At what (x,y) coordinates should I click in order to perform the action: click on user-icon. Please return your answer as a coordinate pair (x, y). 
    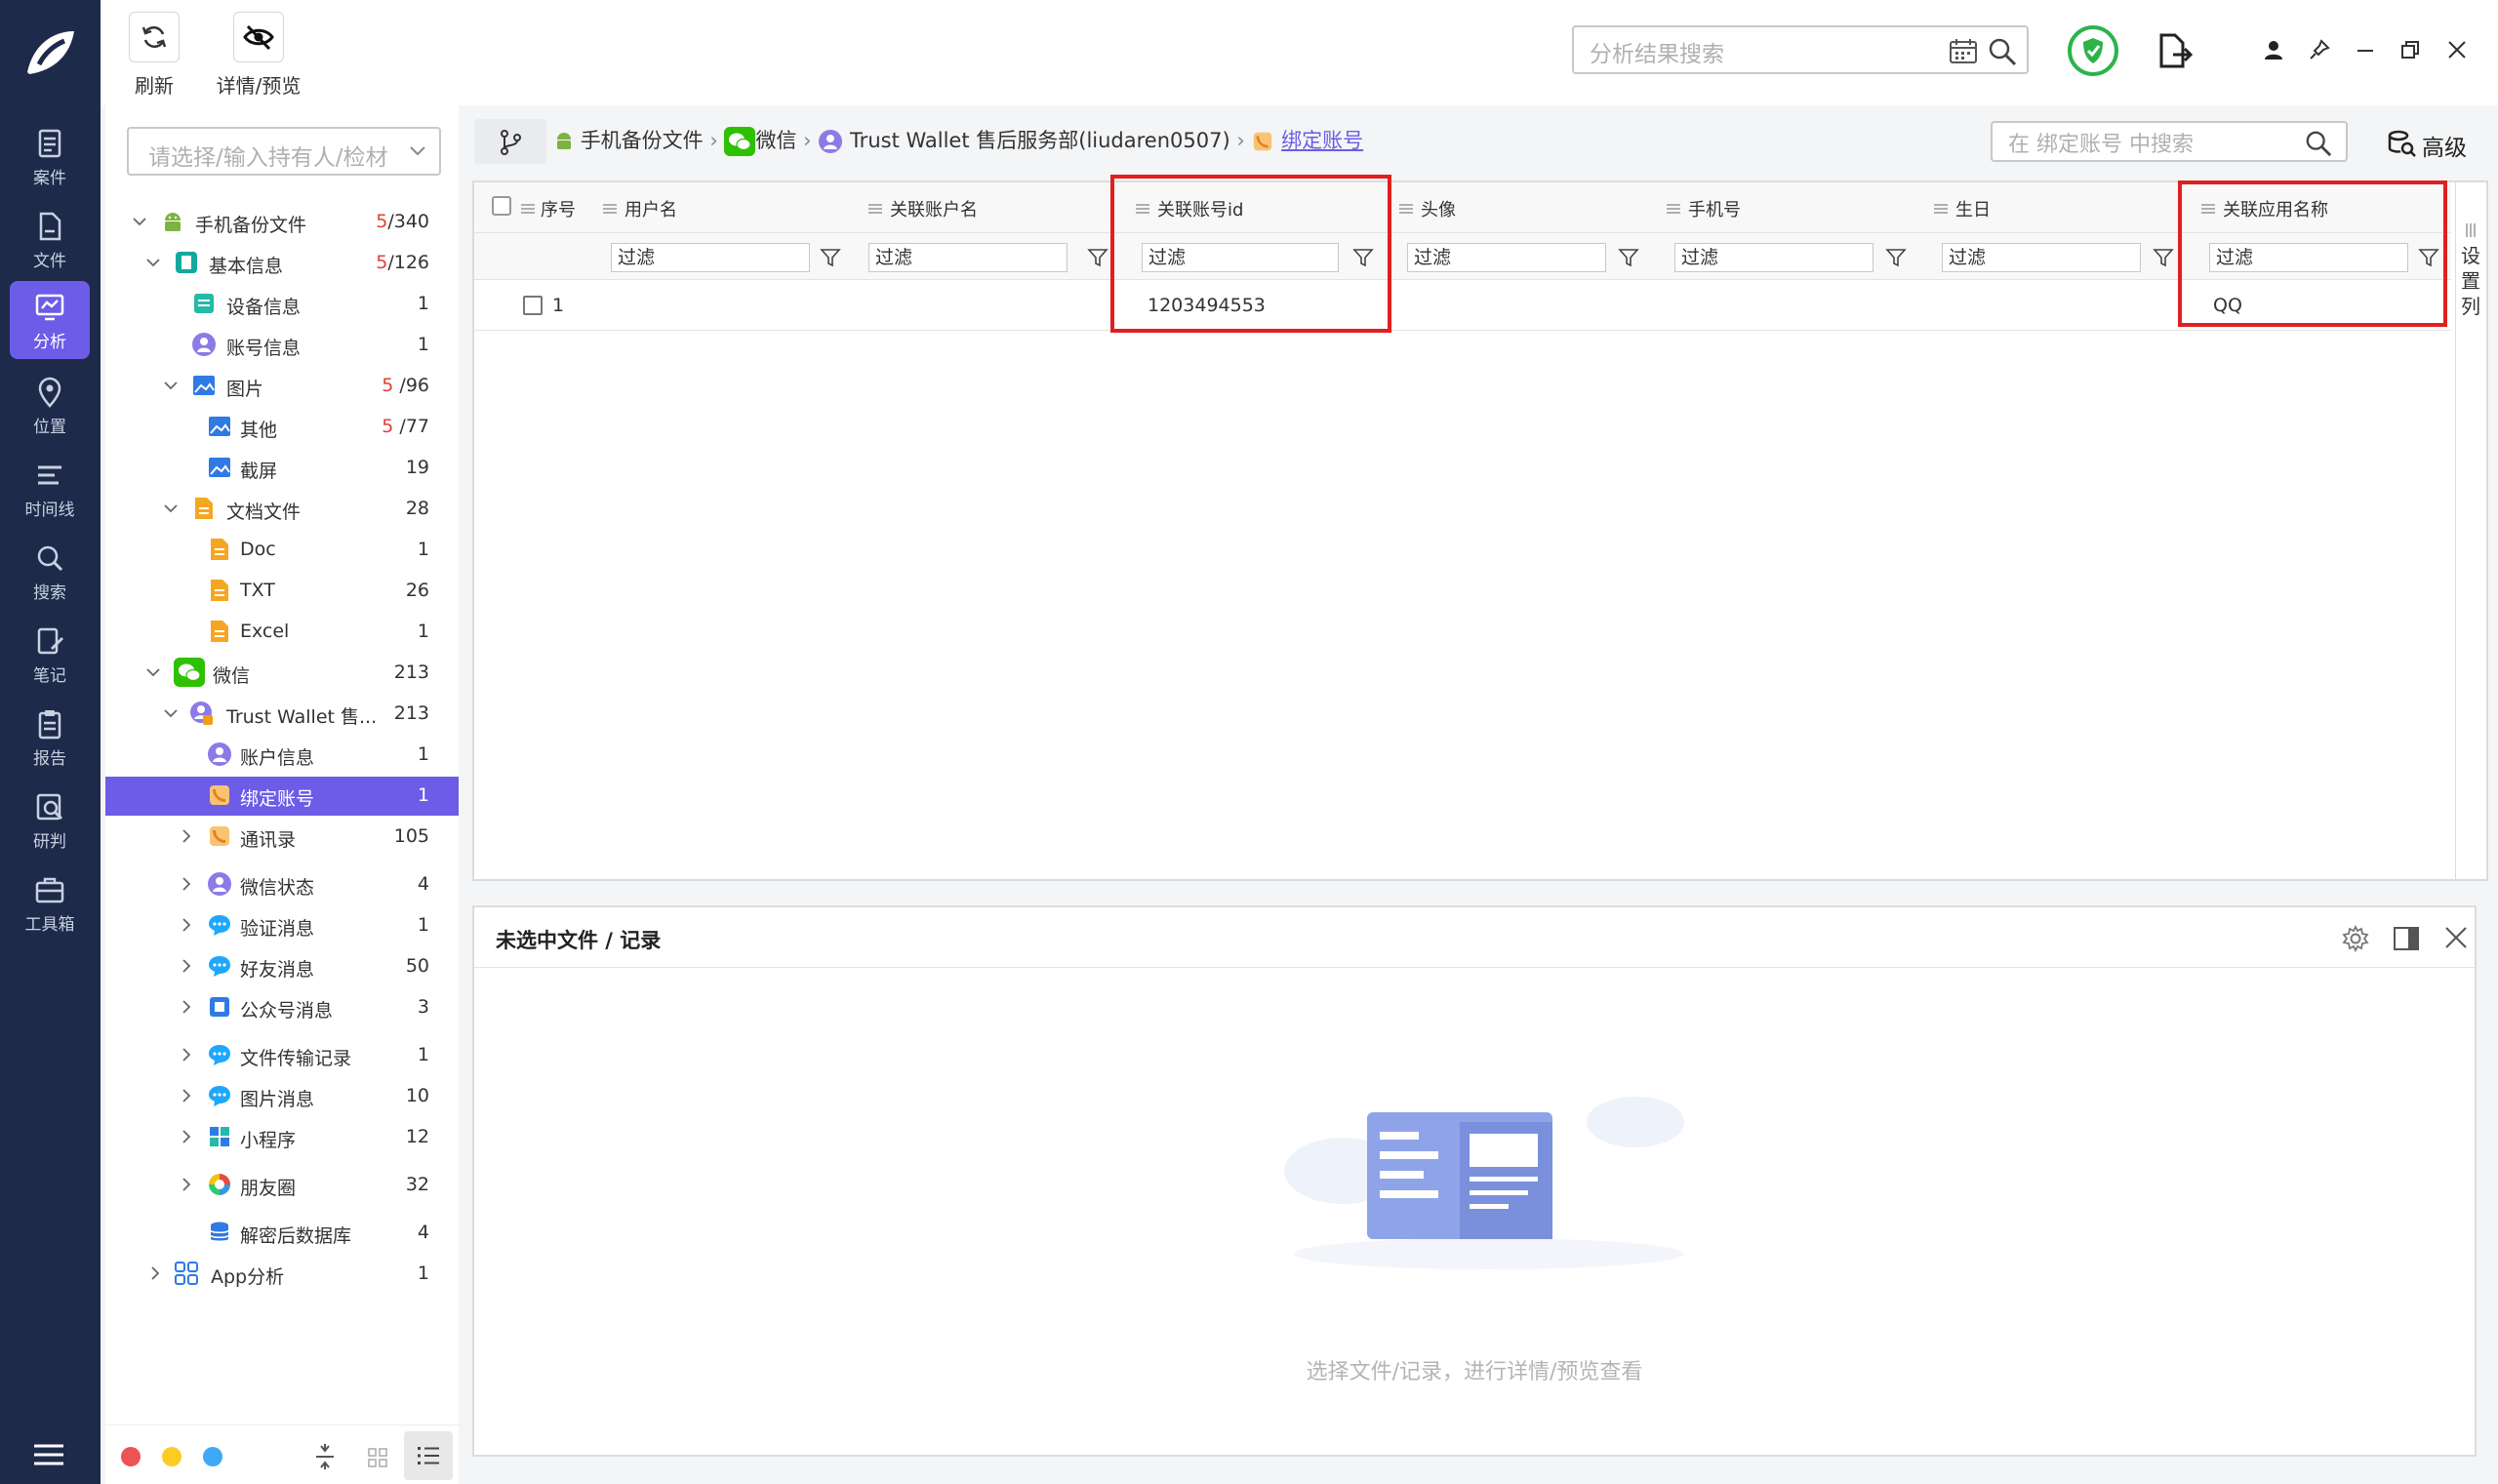
    Looking at the image, I should click on (2273, 49).